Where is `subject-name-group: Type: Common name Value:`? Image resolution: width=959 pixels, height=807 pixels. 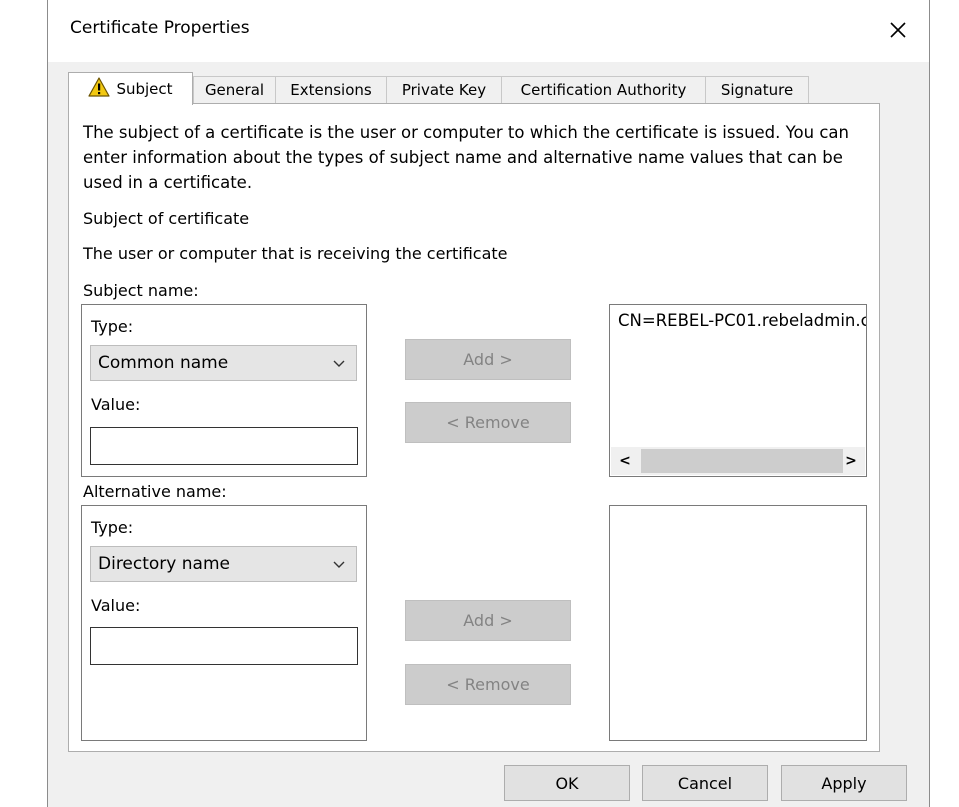 subject-name-group: Type: Common name Value: is located at coordinates (224, 390).